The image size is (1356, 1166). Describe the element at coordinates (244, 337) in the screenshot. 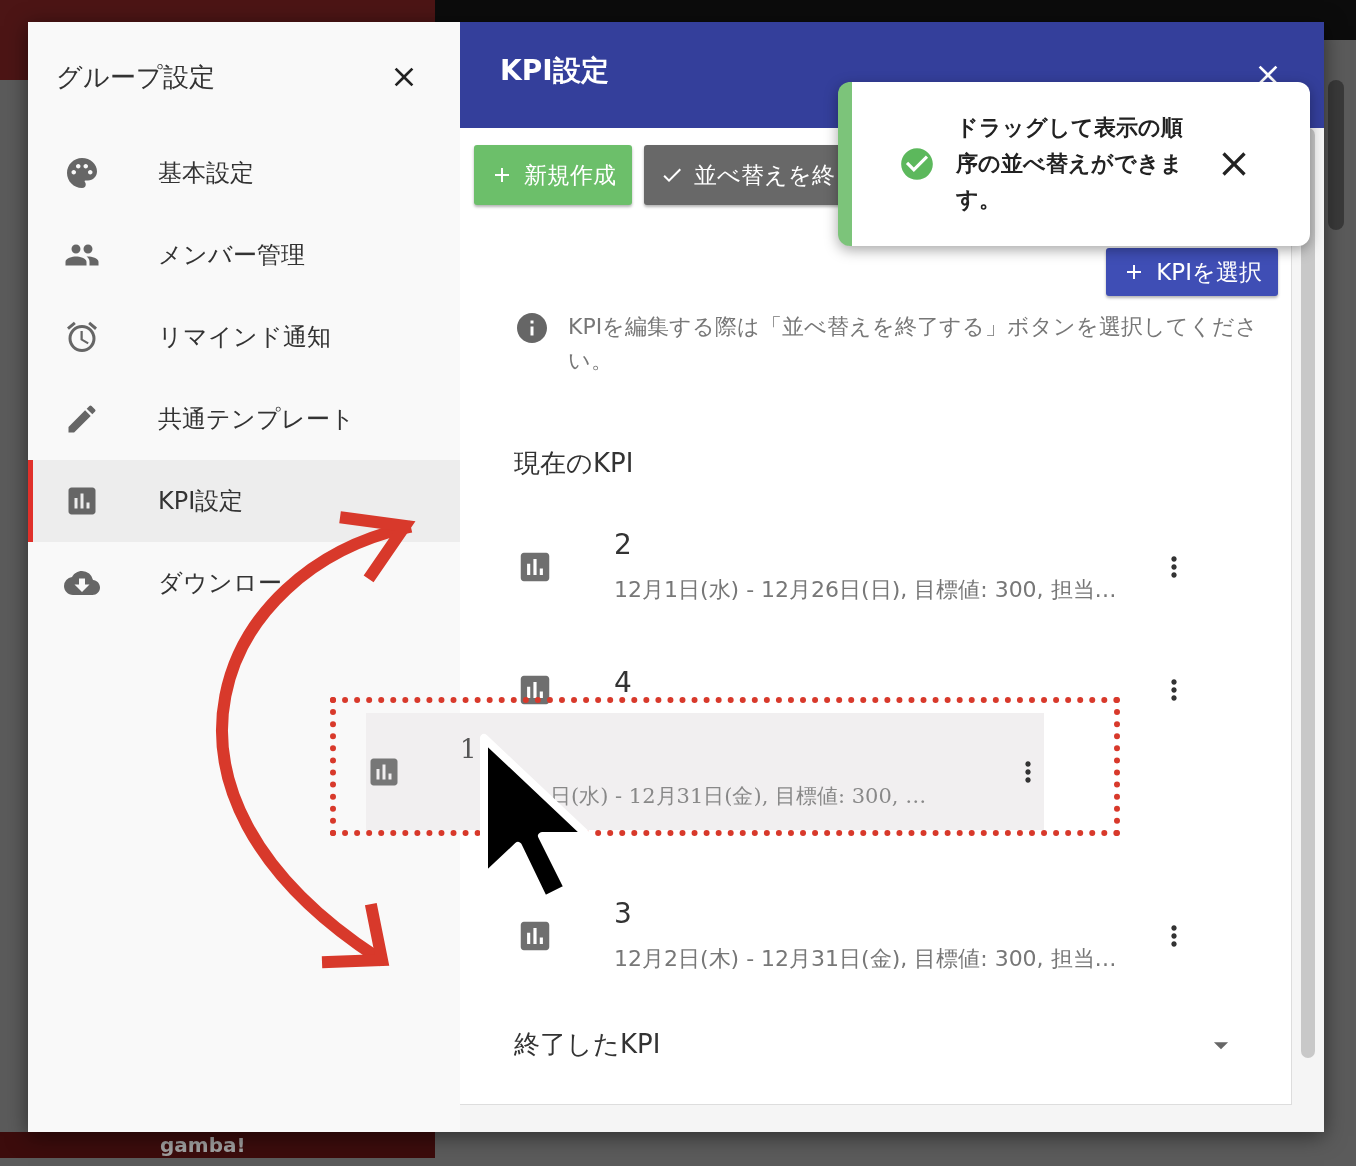

I see `sidebar-item: リマインド通知` at that location.